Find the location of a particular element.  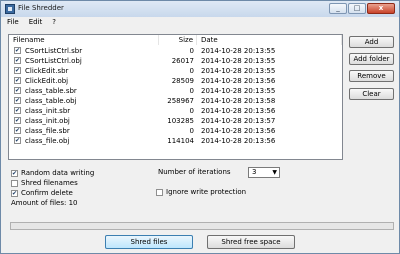

window-controls: _ □ x is located at coordinates (362, 8).